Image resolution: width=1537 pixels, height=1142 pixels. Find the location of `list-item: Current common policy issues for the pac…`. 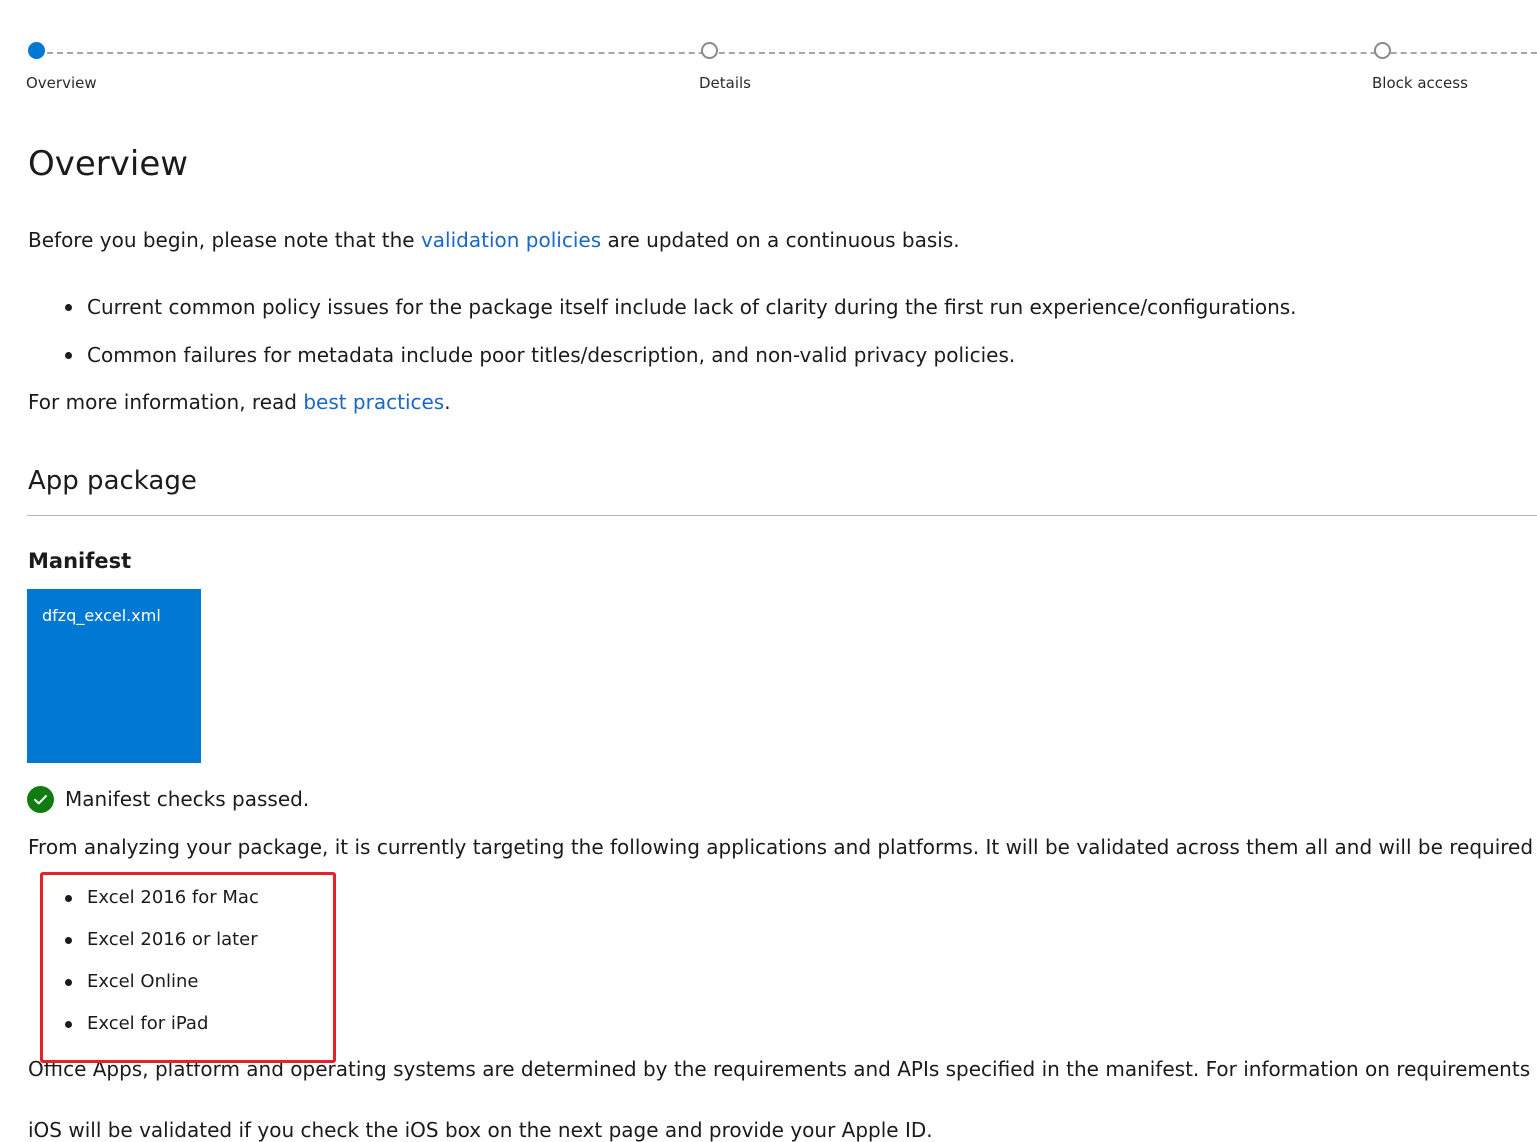

list-item: Current common policy issues for the pac… is located at coordinates (662, 318).